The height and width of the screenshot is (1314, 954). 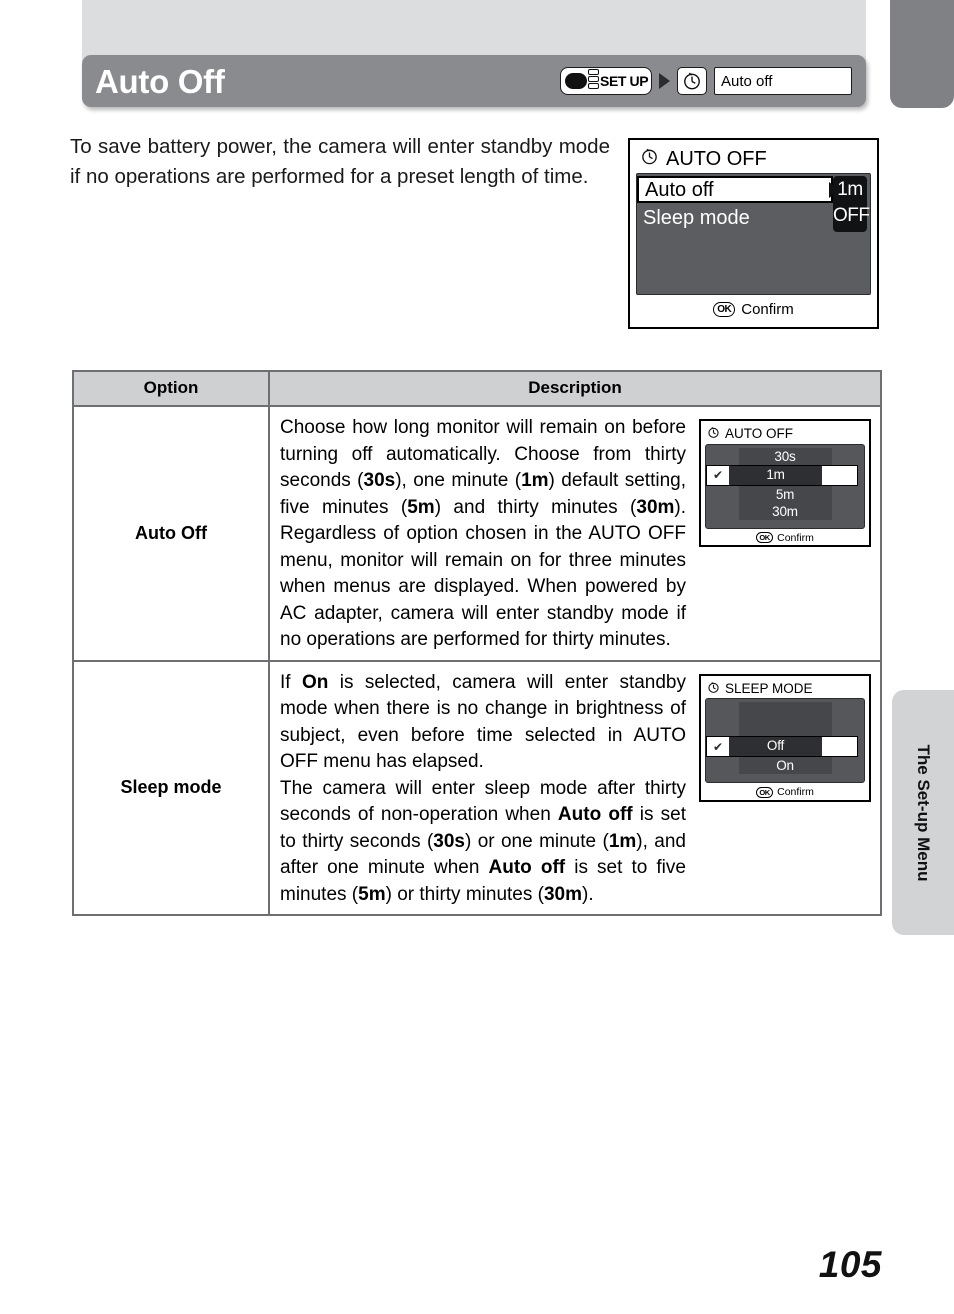 I want to click on lcd-value-column: 1m OFF, so click(x=851, y=204).